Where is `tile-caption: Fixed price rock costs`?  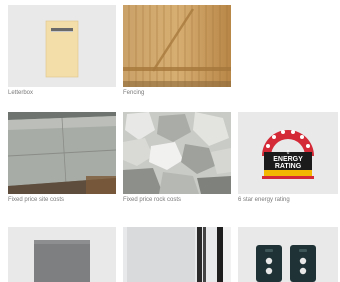 tile-caption: Fixed price rock costs is located at coordinates (152, 200).